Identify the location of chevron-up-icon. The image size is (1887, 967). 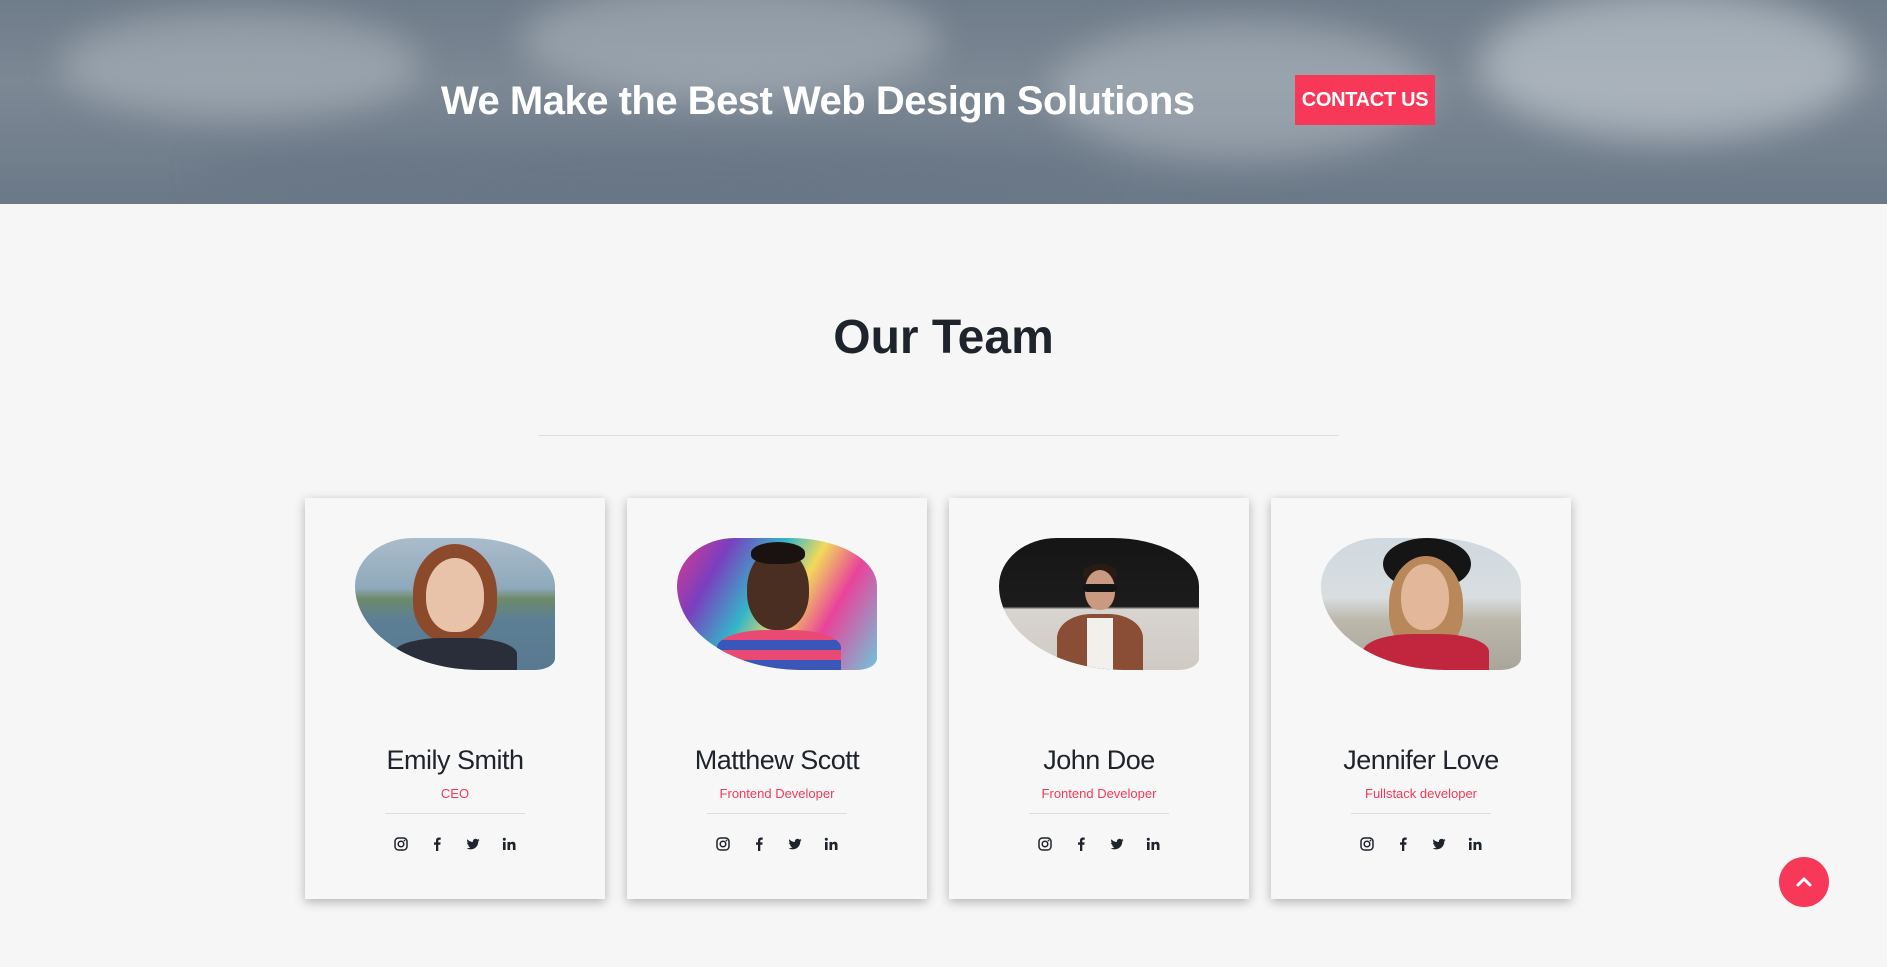
(1804, 882).